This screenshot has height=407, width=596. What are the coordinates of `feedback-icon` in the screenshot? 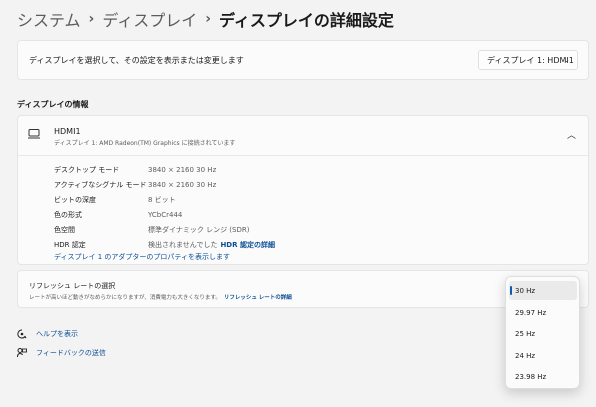 It's located at (22, 353).